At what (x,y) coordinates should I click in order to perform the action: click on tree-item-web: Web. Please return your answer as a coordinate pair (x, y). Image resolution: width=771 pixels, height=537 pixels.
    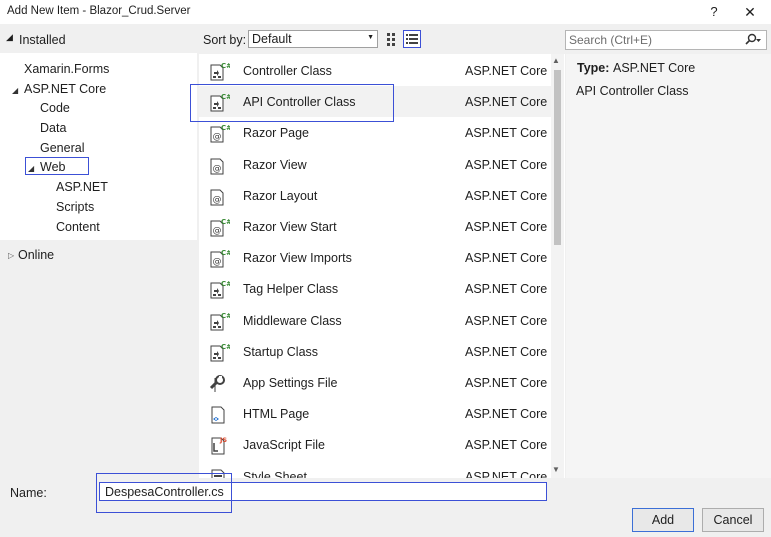
    Looking at the image, I should click on (52, 167).